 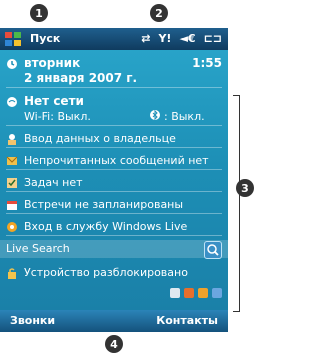 I want to click on day-text: вторник, so click(x=52, y=63).